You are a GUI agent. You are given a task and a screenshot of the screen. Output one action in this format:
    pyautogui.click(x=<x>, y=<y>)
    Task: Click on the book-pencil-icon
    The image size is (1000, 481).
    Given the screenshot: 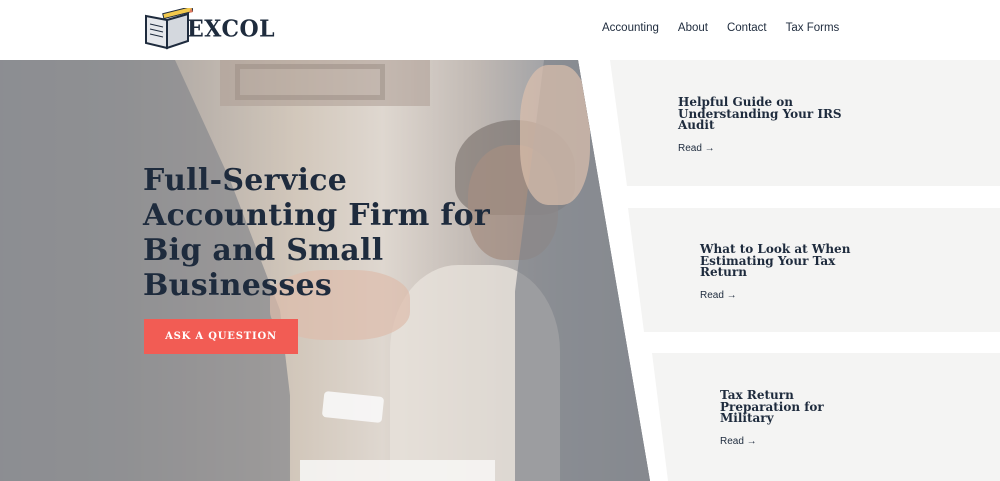 What is the action you would take?
    pyautogui.click(x=169, y=29)
    